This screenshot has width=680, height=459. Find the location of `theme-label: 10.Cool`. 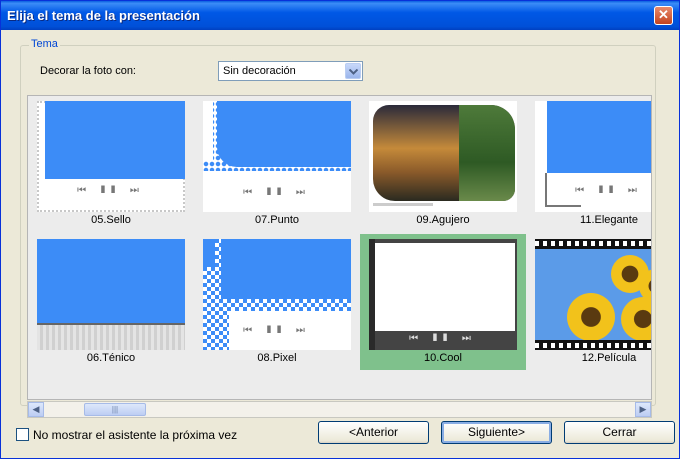

theme-label: 10.Cool is located at coordinates (443, 358).